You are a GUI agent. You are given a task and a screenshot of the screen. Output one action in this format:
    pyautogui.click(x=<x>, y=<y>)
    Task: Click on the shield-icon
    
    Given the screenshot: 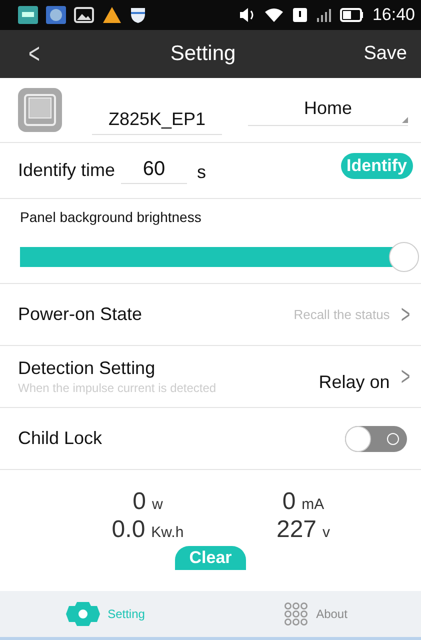 What is the action you would take?
    pyautogui.click(x=138, y=15)
    